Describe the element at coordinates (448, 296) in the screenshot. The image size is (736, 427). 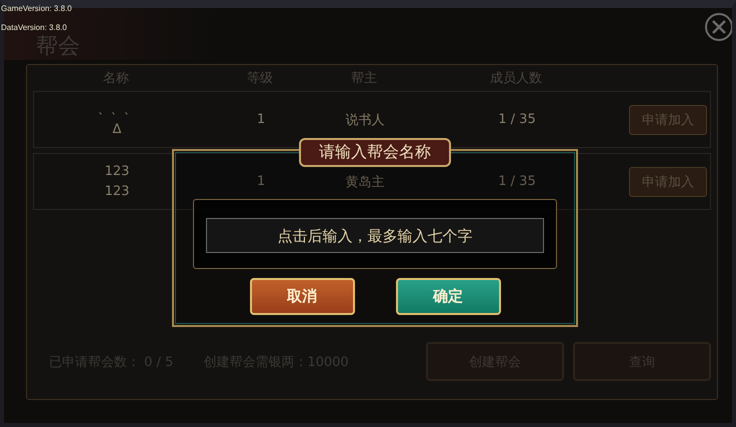
I see `confirm-button: 确定` at that location.